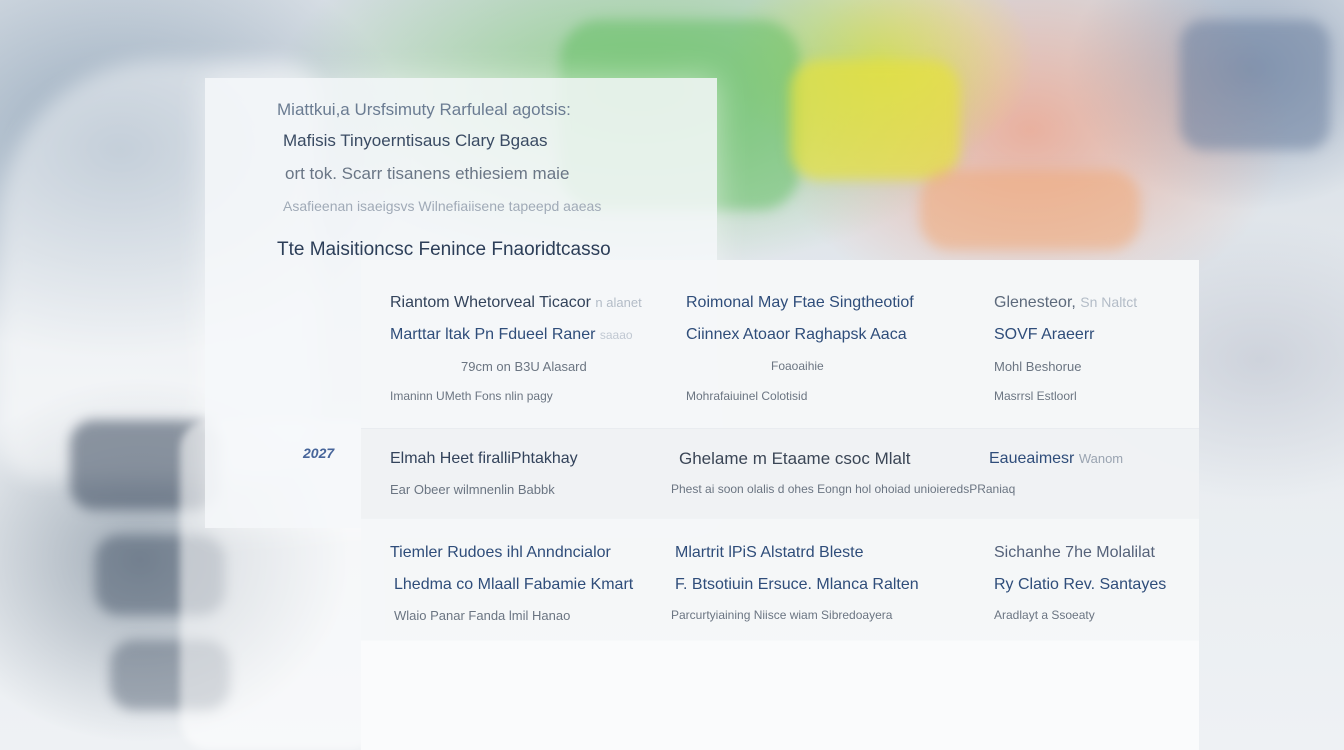 Image resolution: width=1344 pixels, height=750 pixels. I want to click on row3-col2-title: Mlartrit lPiS Alstatrd Bleste, so click(769, 552).